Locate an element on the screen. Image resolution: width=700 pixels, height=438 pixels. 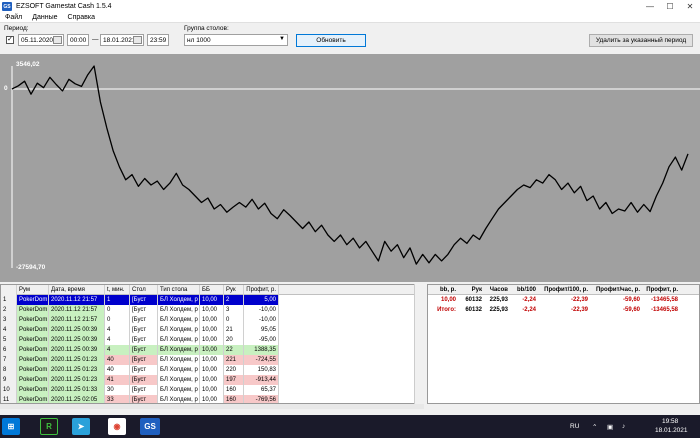
col-header-hands: Рук is located at coordinates (234, 290).